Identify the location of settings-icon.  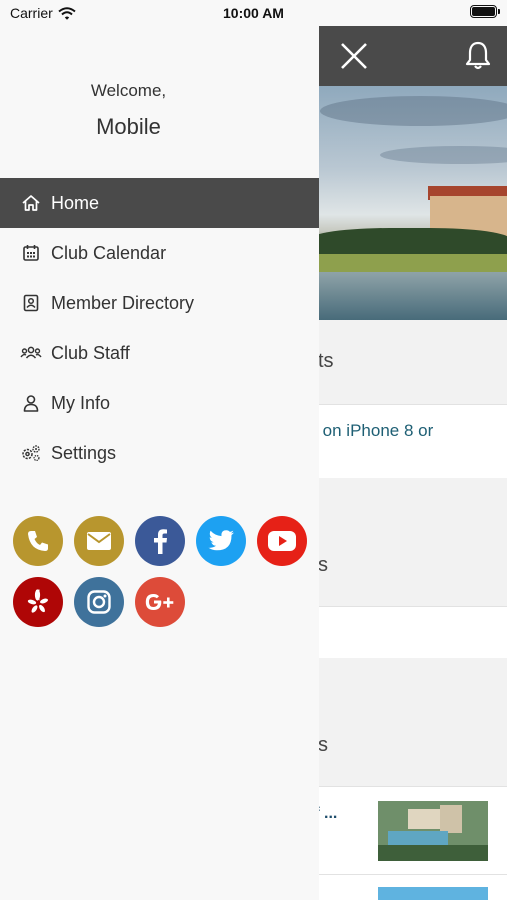
(31, 453).